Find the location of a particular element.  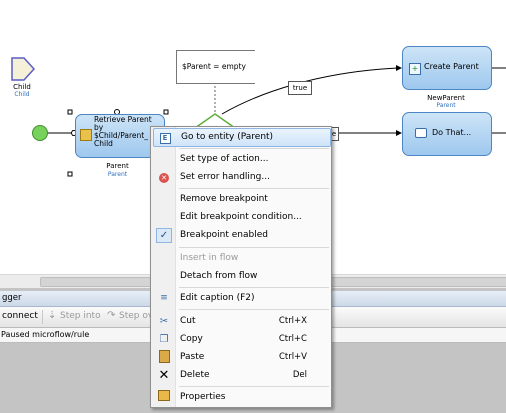

retrieve-line4: Child is located at coordinates (103, 143).